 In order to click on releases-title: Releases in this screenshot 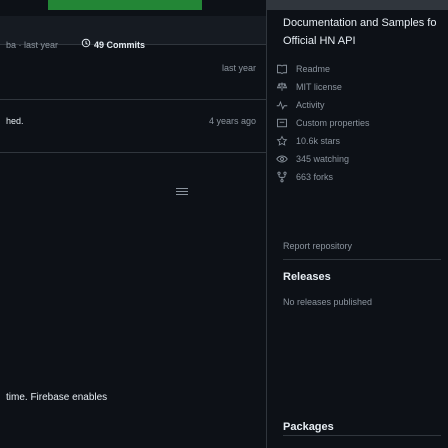, I will do `click(307, 277)`.